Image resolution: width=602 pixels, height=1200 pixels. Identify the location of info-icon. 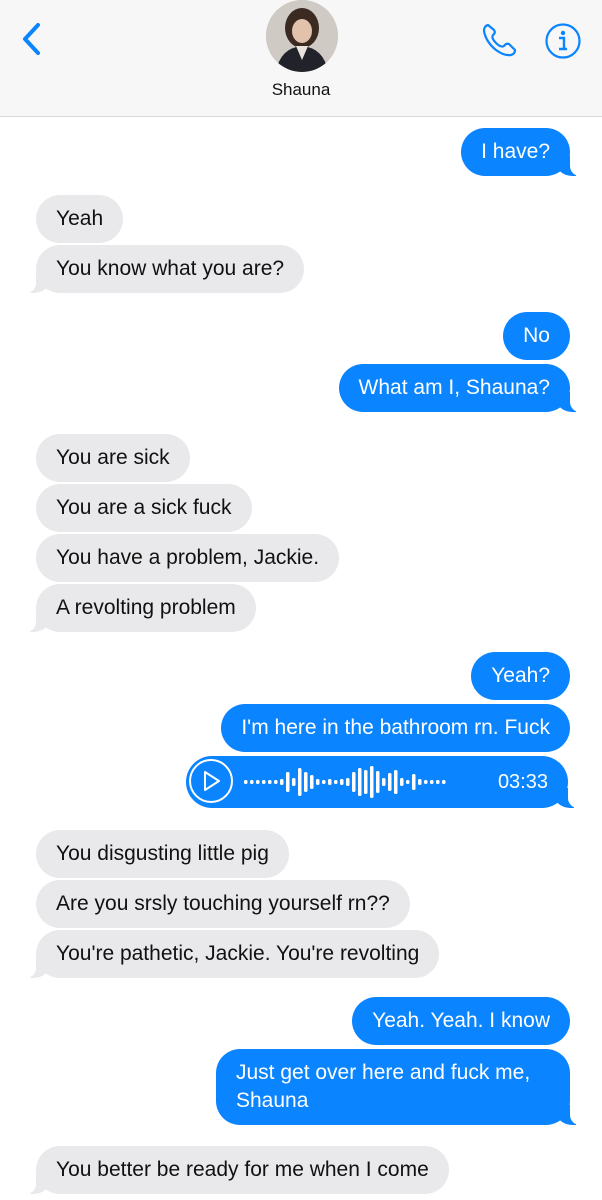
(563, 41).